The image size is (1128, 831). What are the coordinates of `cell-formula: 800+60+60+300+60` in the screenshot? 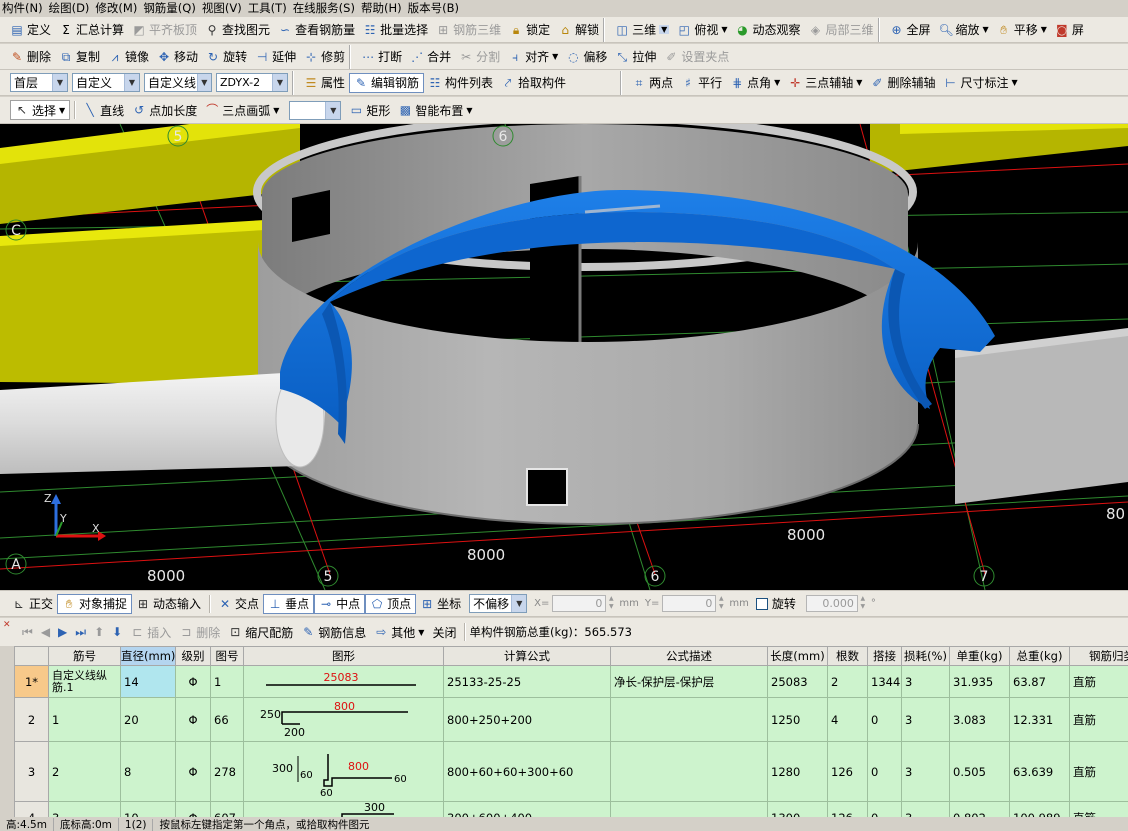 It's located at (527, 771).